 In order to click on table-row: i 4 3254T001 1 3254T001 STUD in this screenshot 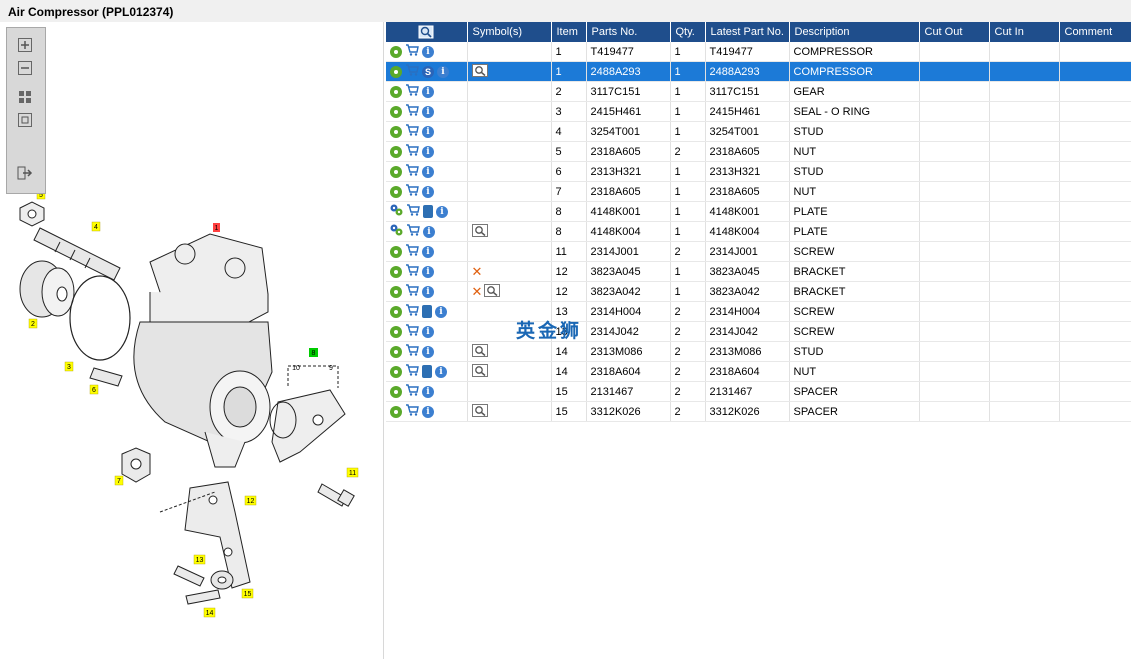, I will do `click(758, 131)`.